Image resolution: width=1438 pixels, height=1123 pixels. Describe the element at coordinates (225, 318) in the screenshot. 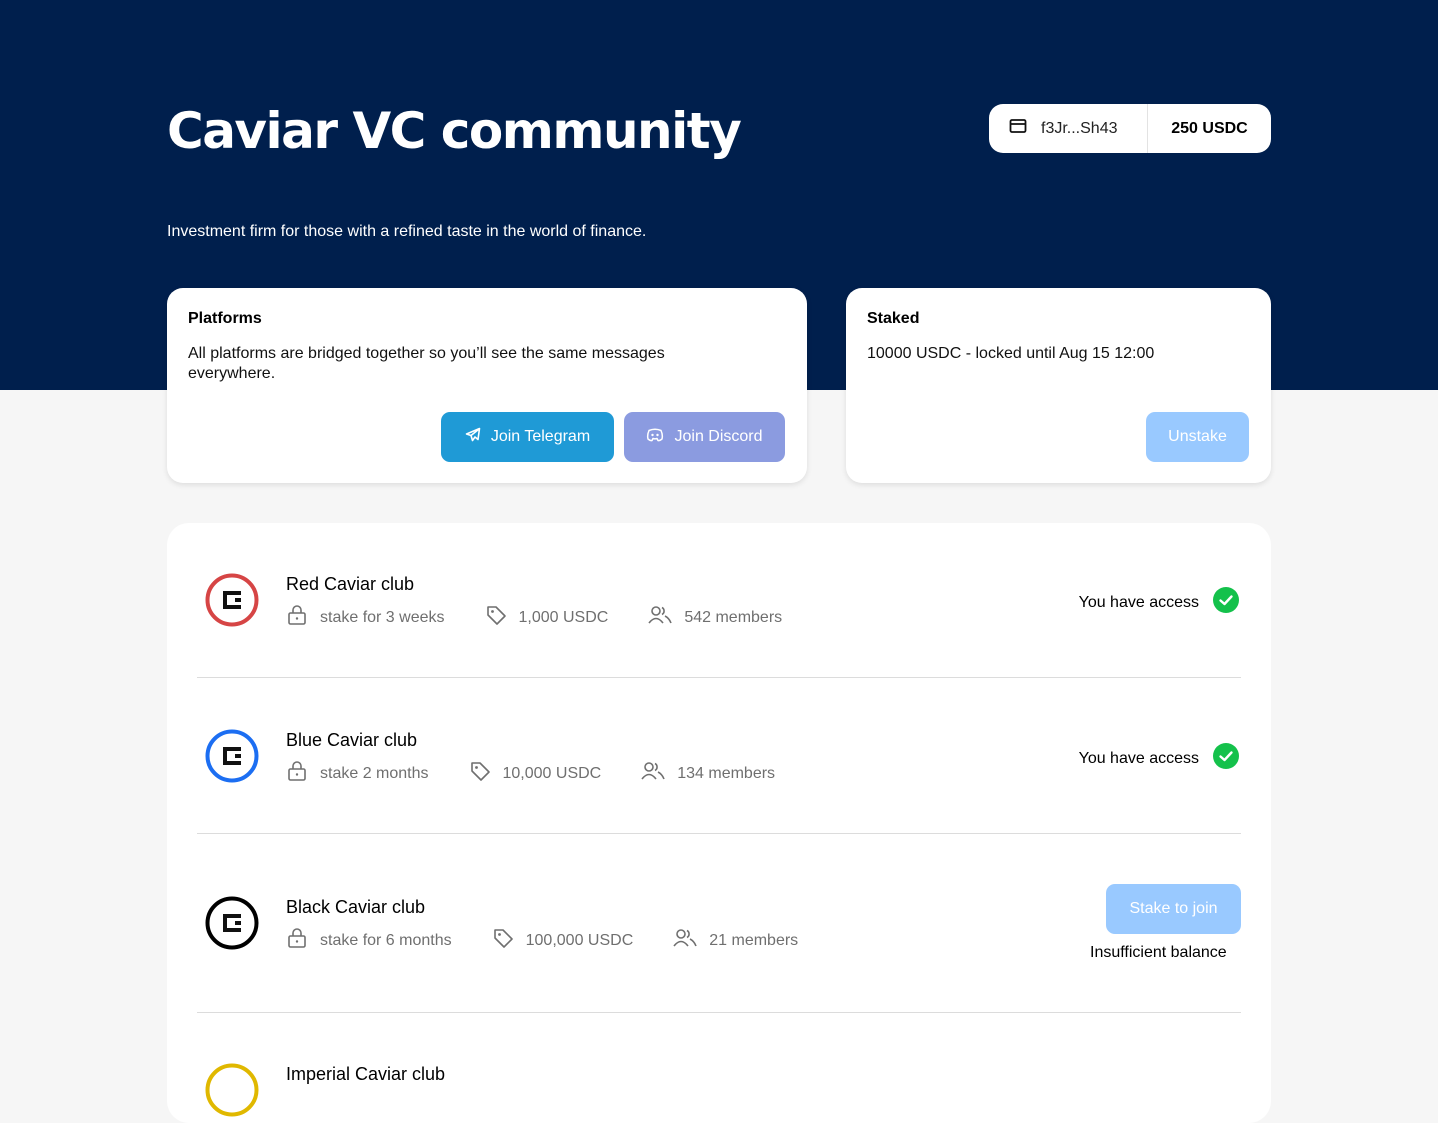

I see `platforms-heading: Platforms` at that location.